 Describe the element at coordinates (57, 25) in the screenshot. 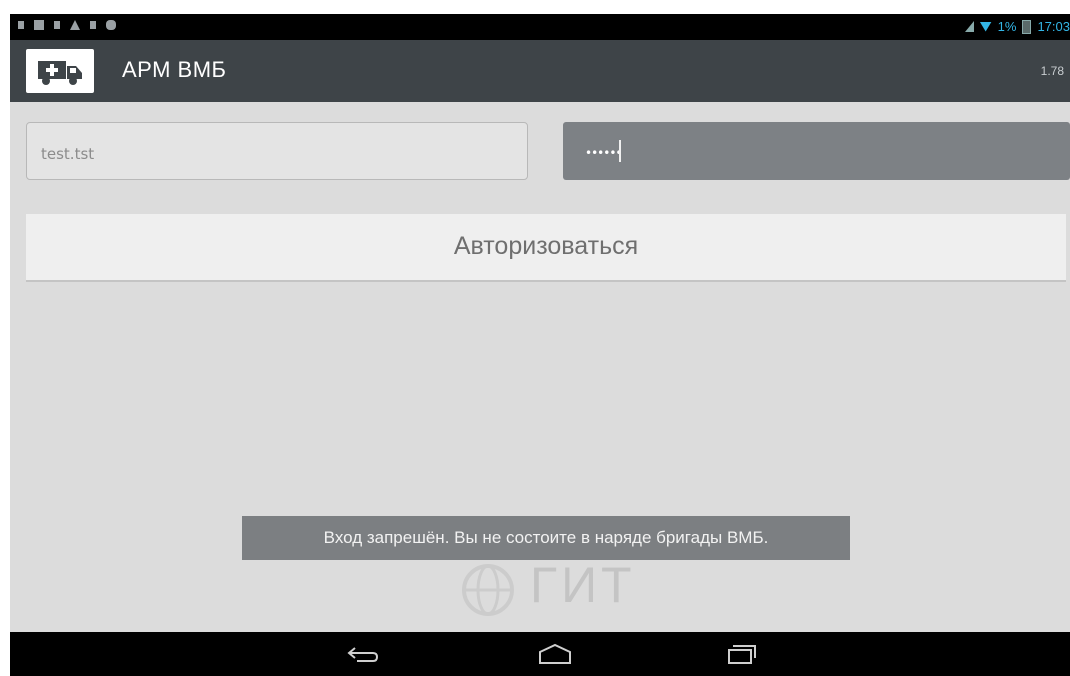

I see `sd-icon` at that location.